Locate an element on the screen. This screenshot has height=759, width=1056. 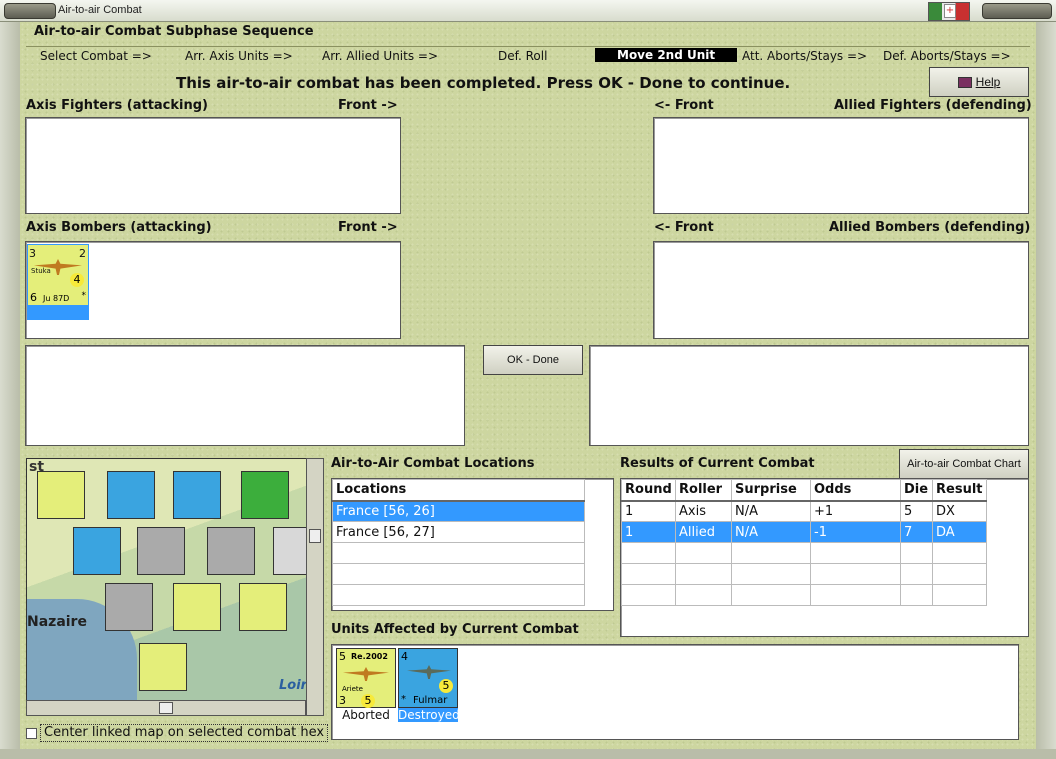
col-result: Result is located at coordinates (959, 490).